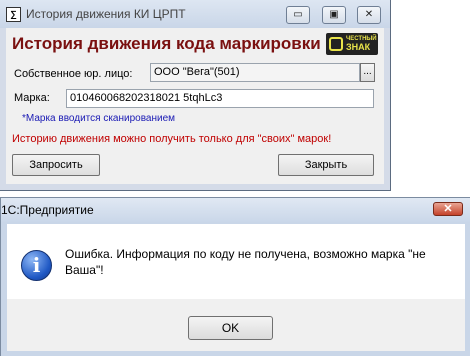 This screenshot has width=470, height=356. What do you see at coordinates (99, 118) in the screenshot?
I see `scan-hint: *Марка вводится сканированием` at bounding box center [99, 118].